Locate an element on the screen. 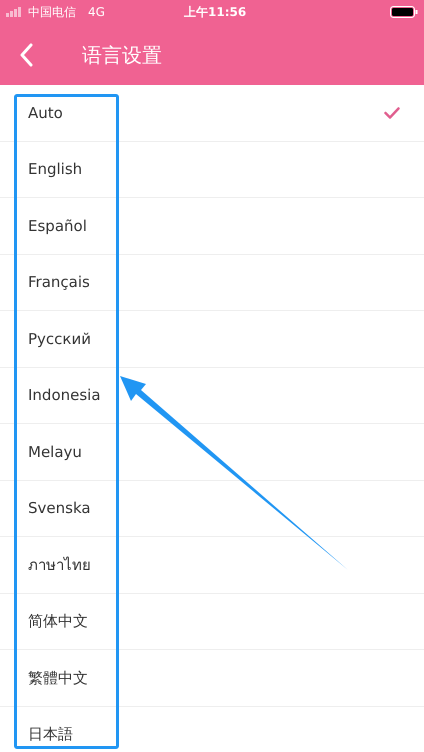 Image resolution: width=424 pixels, height=752 pixels. language-label: 简体中文 is located at coordinates (58, 621).